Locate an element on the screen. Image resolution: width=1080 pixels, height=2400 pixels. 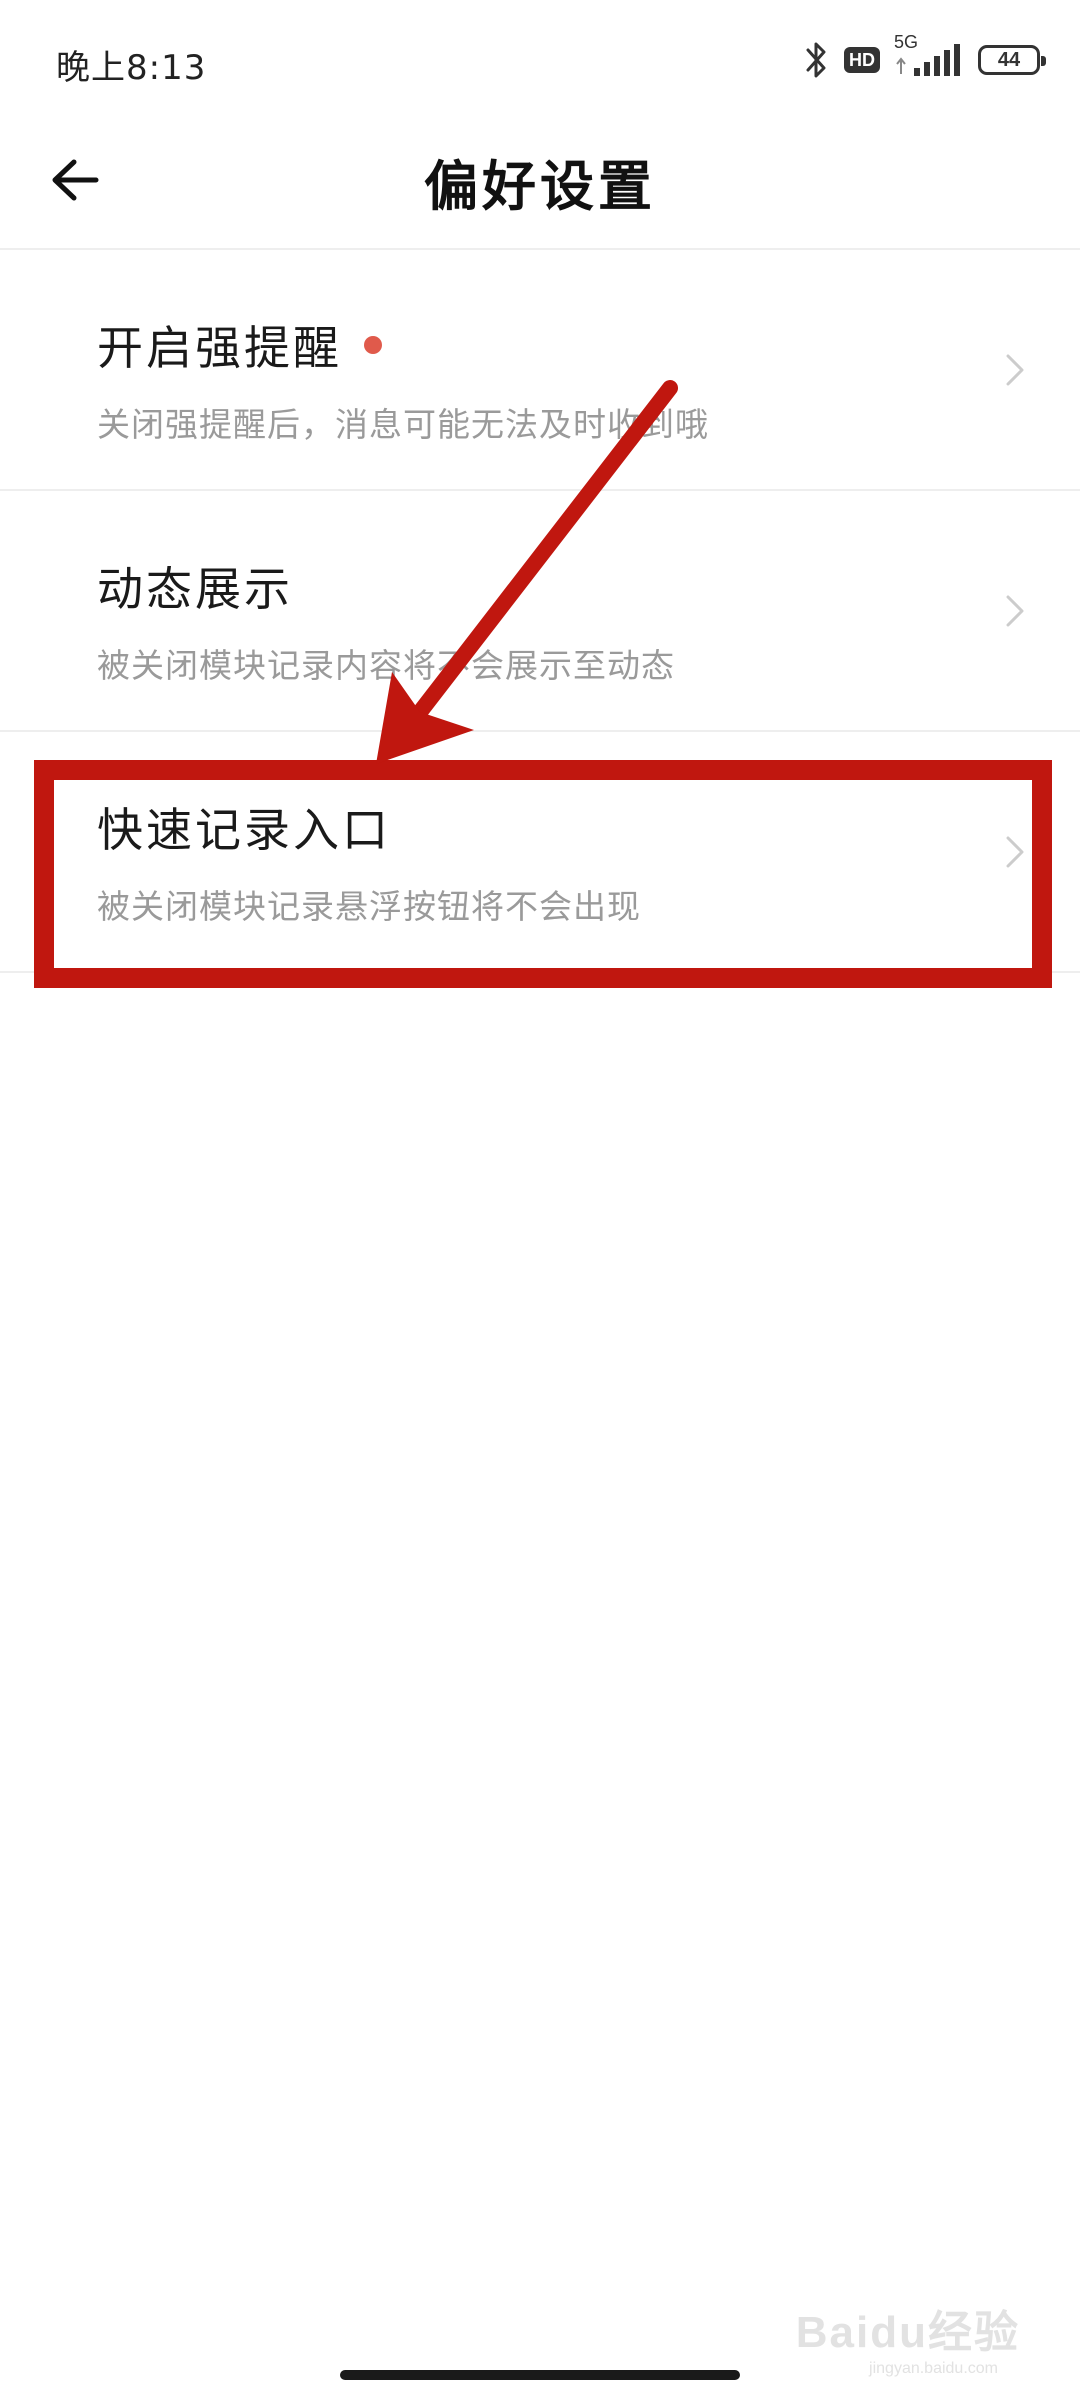
status-icons: HD 5G 44 is located at coordinates (925, 57).